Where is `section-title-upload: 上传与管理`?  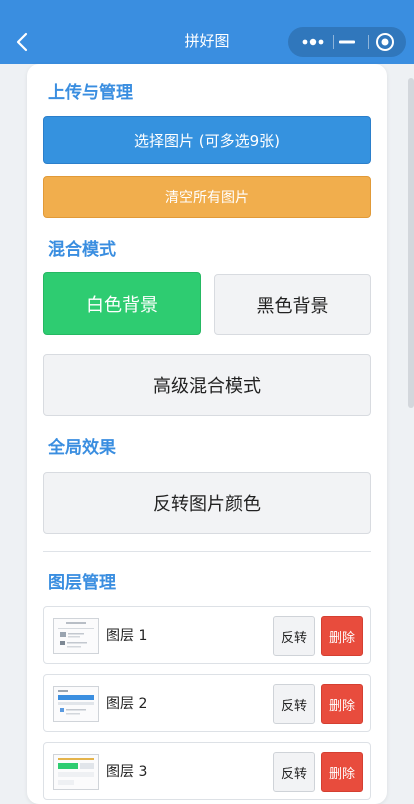 section-title-upload: 上传与管理 is located at coordinates (90, 93).